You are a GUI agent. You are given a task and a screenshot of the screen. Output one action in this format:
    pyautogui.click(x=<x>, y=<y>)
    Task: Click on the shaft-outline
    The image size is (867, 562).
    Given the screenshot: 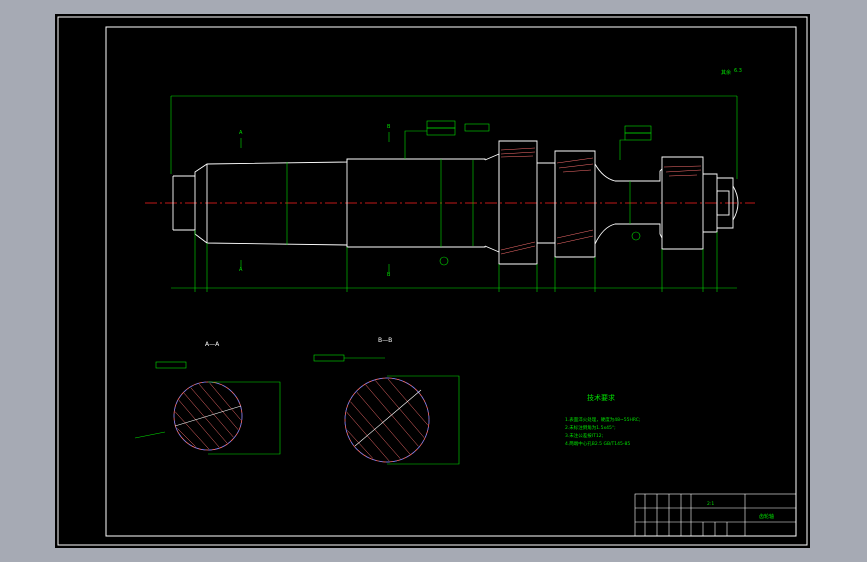 What is the action you would take?
    pyautogui.click(x=455, y=202)
    